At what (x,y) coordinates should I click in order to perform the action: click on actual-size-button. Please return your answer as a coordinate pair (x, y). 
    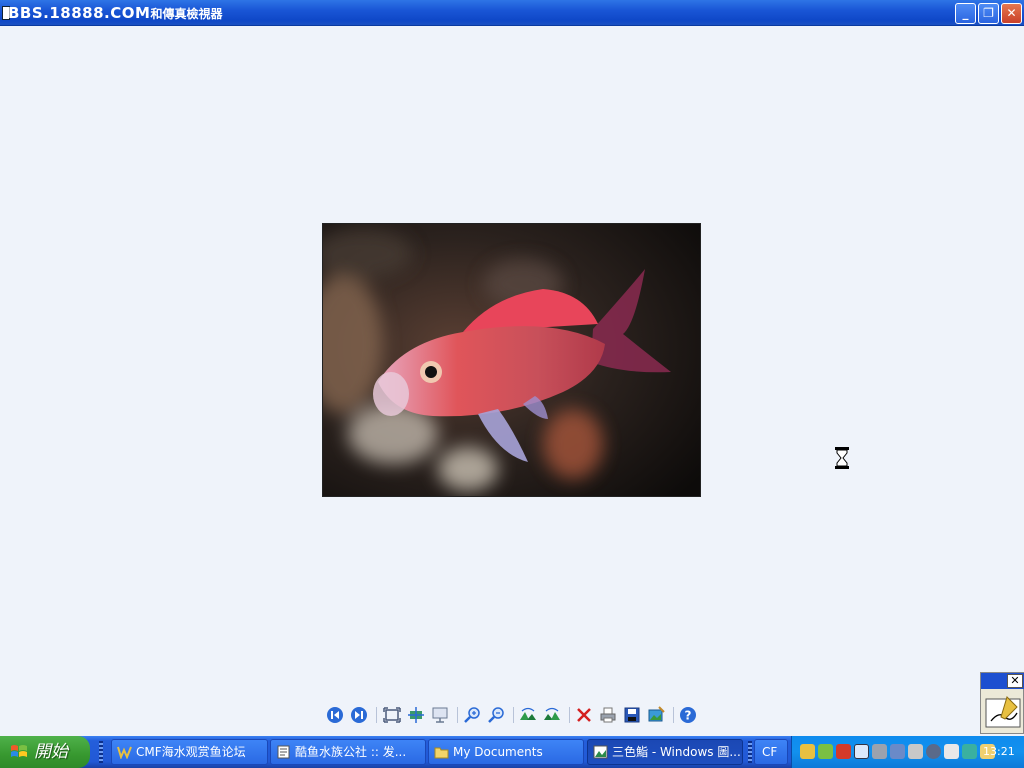
    Looking at the image, I should click on (416, 715).